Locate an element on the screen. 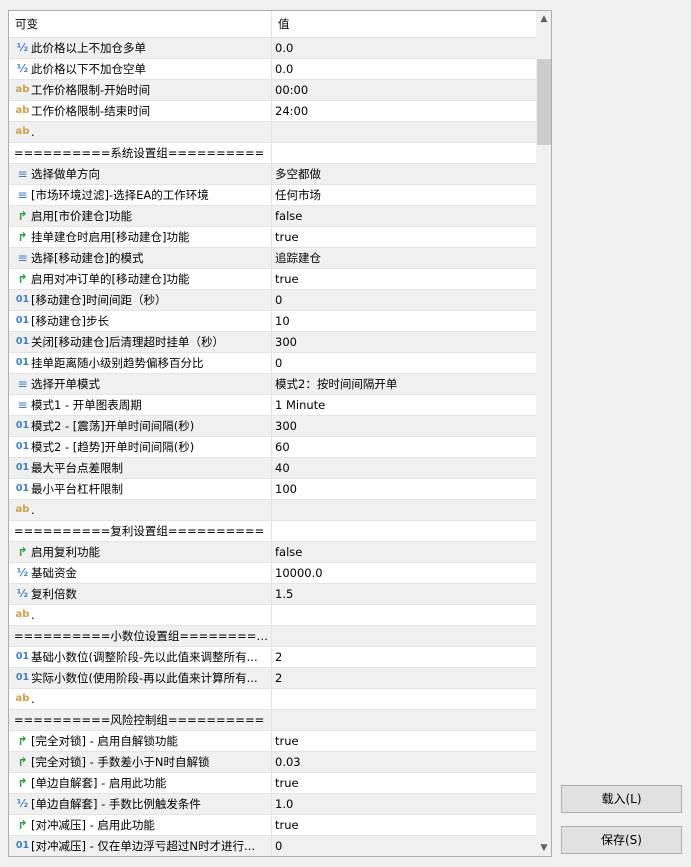  table-row: ↱ [单边自解套] - 启用此功能 true is located at coordinates (272, 783).